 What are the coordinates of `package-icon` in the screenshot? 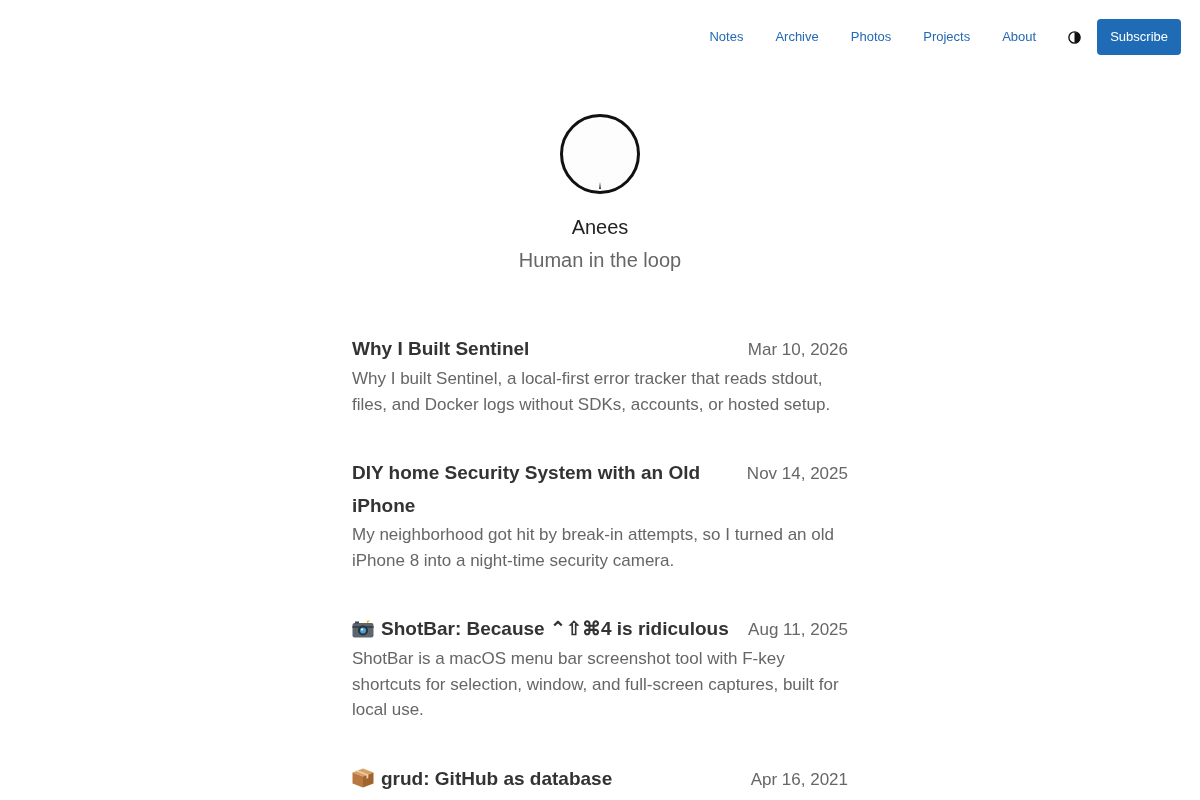 It's located at (363, 777).